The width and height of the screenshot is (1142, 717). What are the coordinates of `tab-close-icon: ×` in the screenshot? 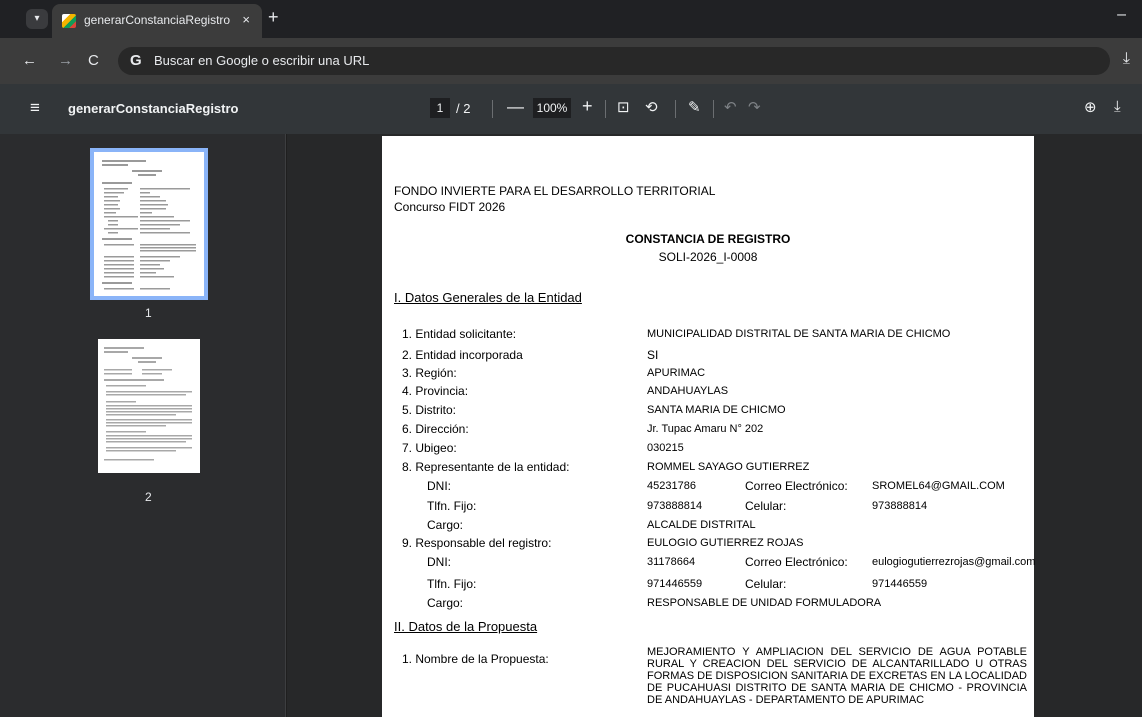 It's located at (246, 19).